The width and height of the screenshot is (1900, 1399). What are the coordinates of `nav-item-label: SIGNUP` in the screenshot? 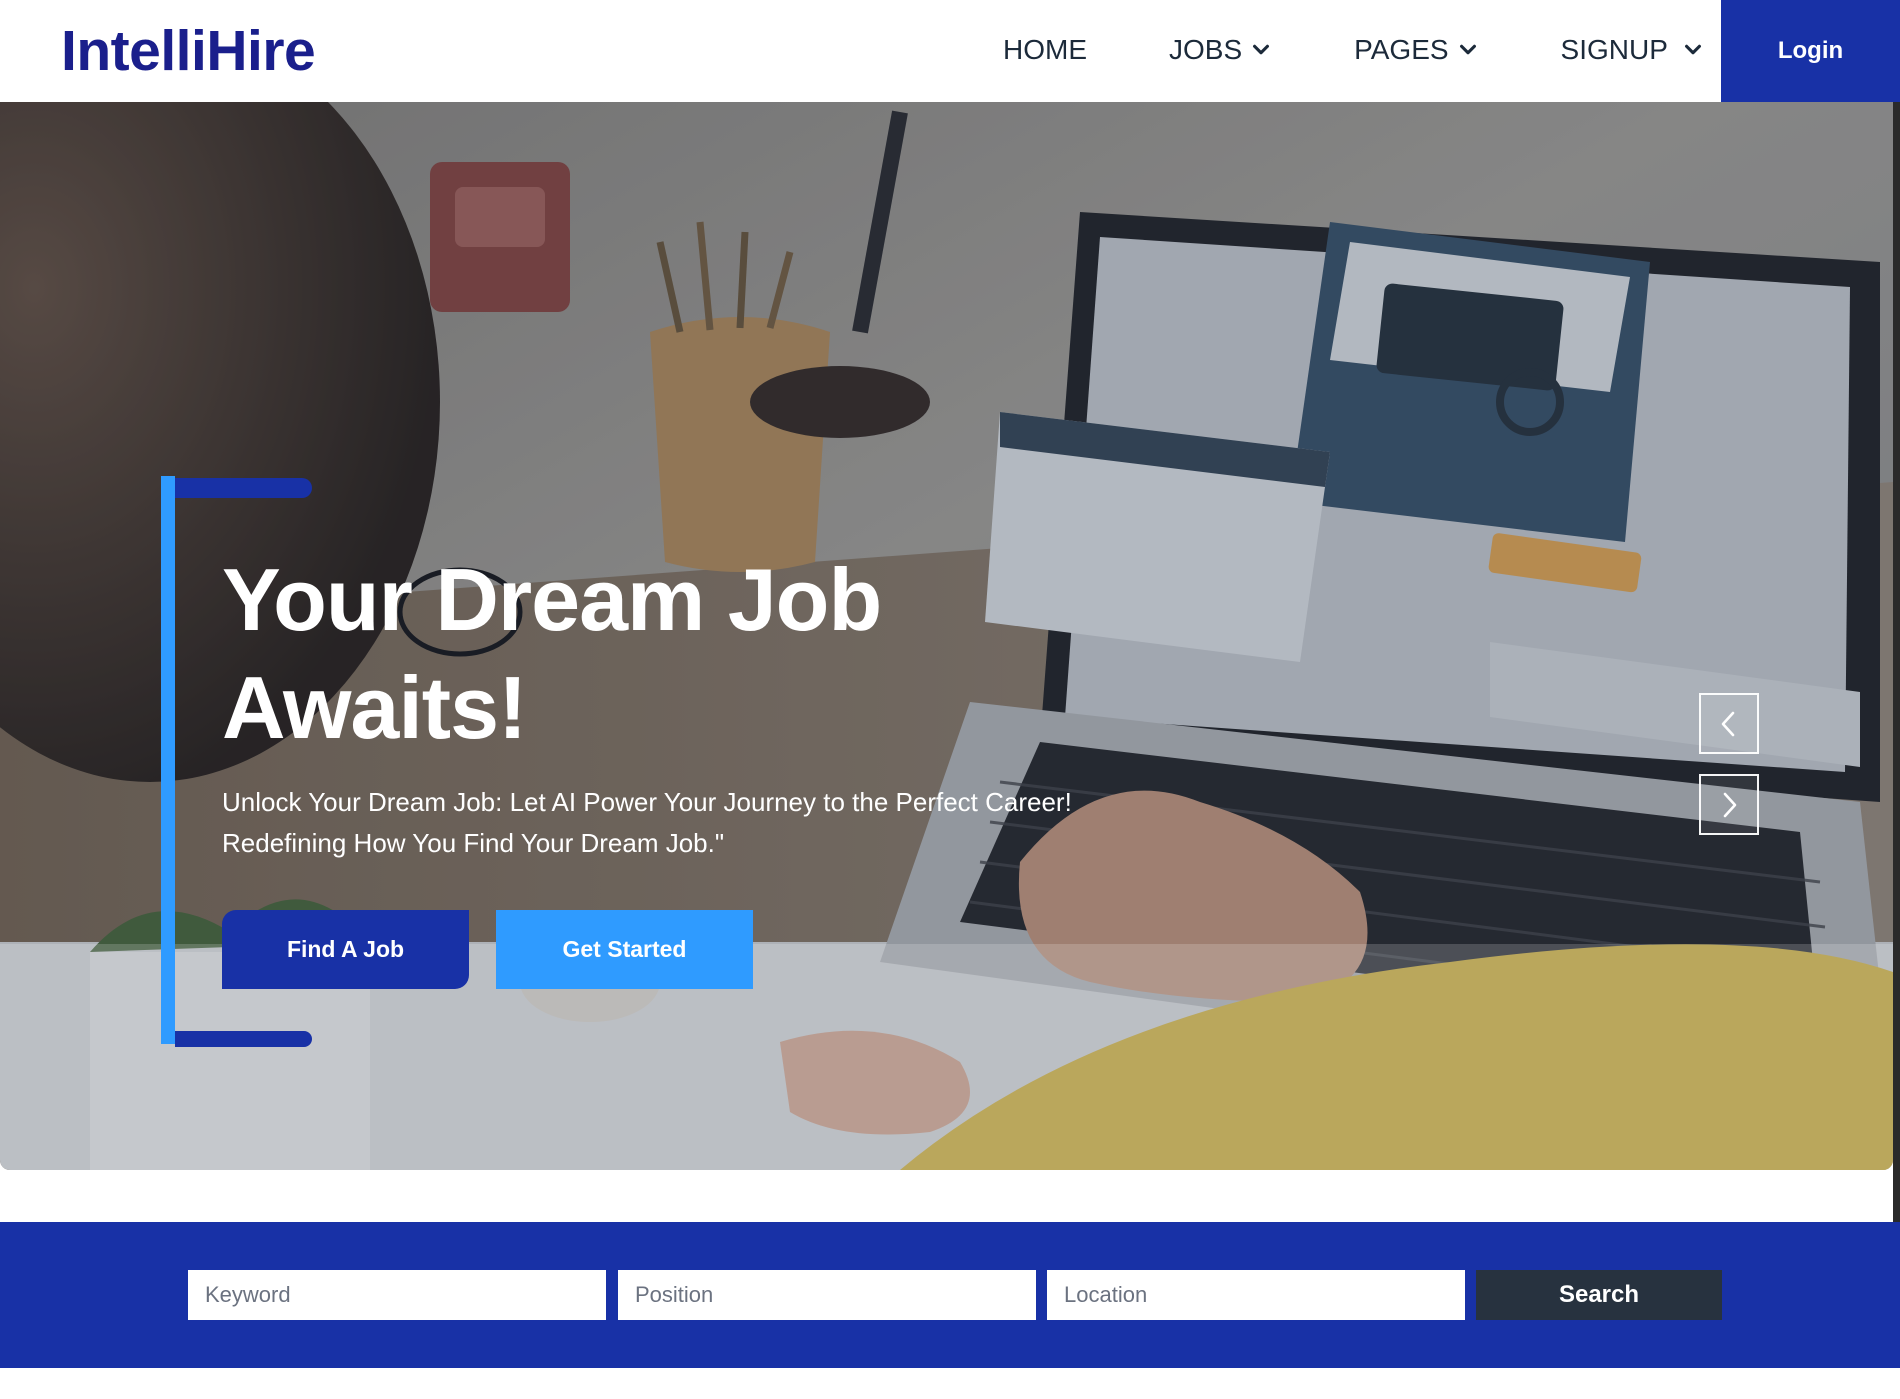 It's located at (1614, 49).